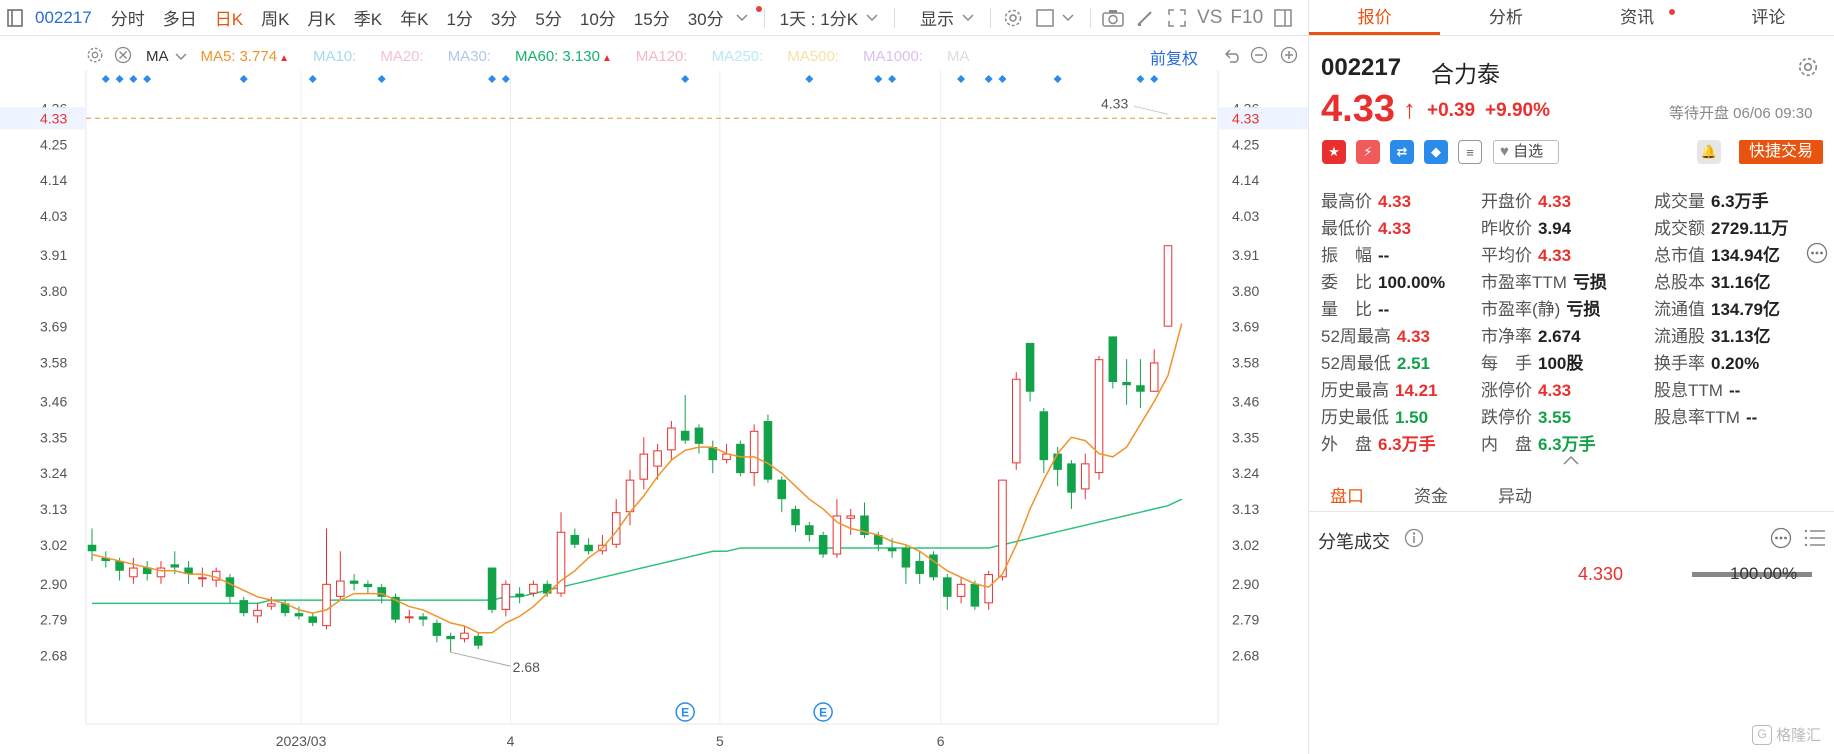  What do you see at coordinates (1526, 152) in the screenshot?
I see `watchlist-button: ♥ 自选` at bounding box center [1526, 152].